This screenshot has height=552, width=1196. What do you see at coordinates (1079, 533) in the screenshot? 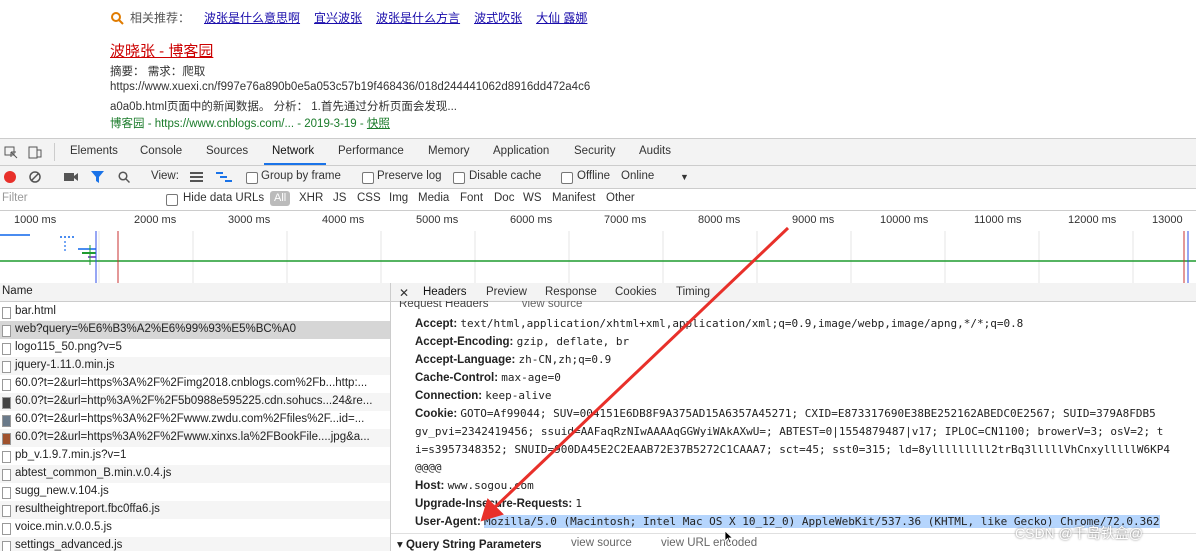
I see `watermark: CSDN @千岛铁盒@` at bounding box center [1079, 533].